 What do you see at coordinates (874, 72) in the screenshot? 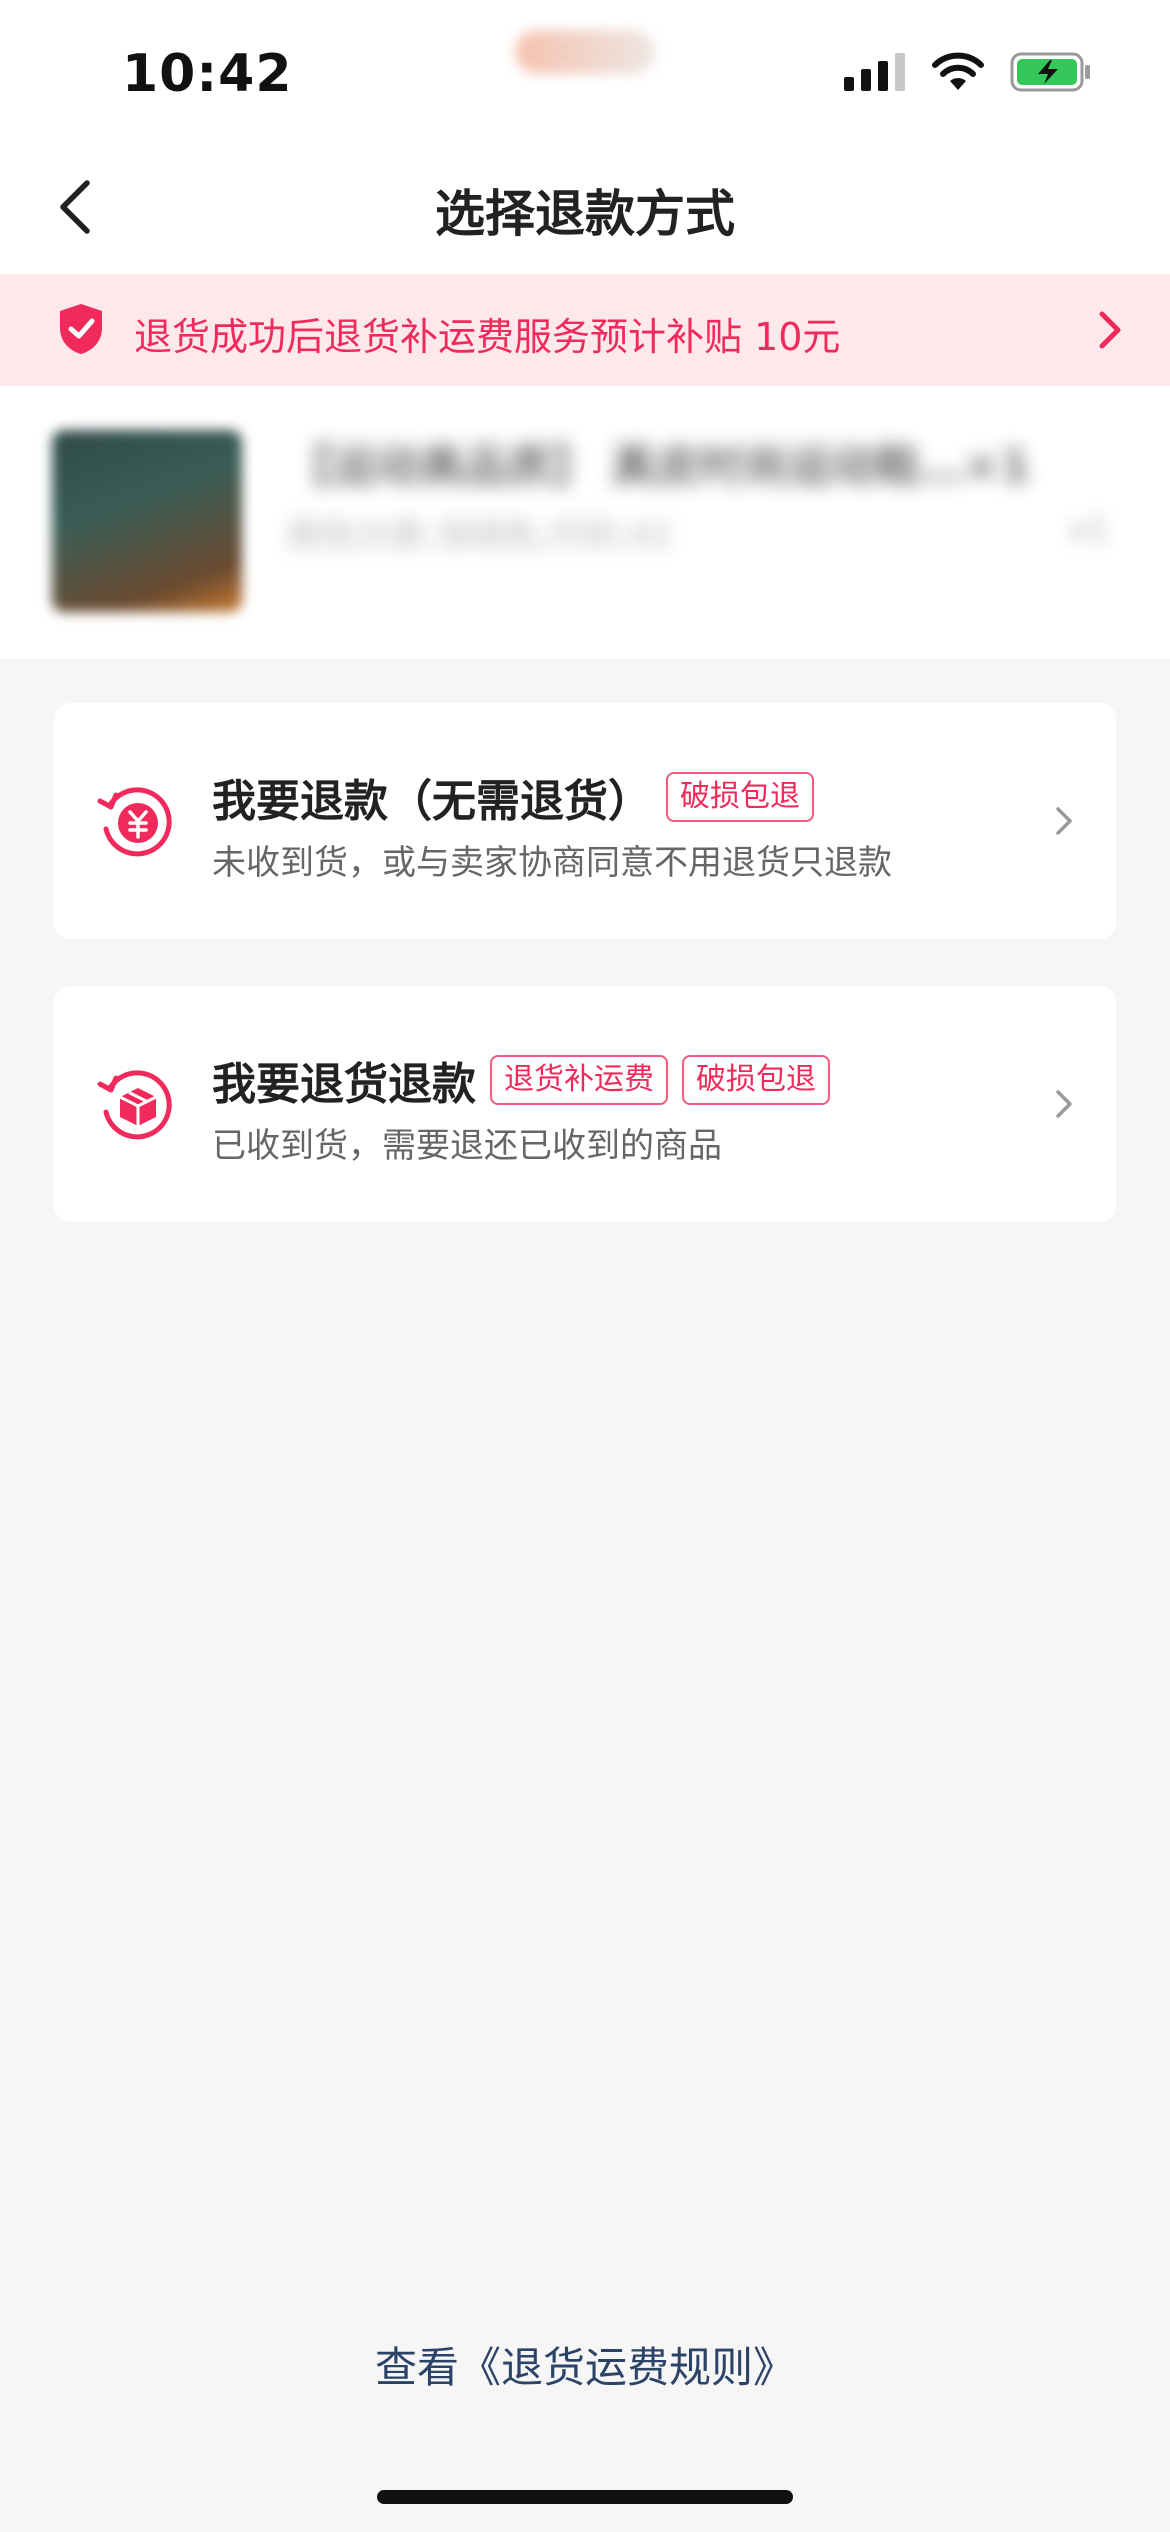
I see `cellular-signal-icon` at bounding box center [874, 72].